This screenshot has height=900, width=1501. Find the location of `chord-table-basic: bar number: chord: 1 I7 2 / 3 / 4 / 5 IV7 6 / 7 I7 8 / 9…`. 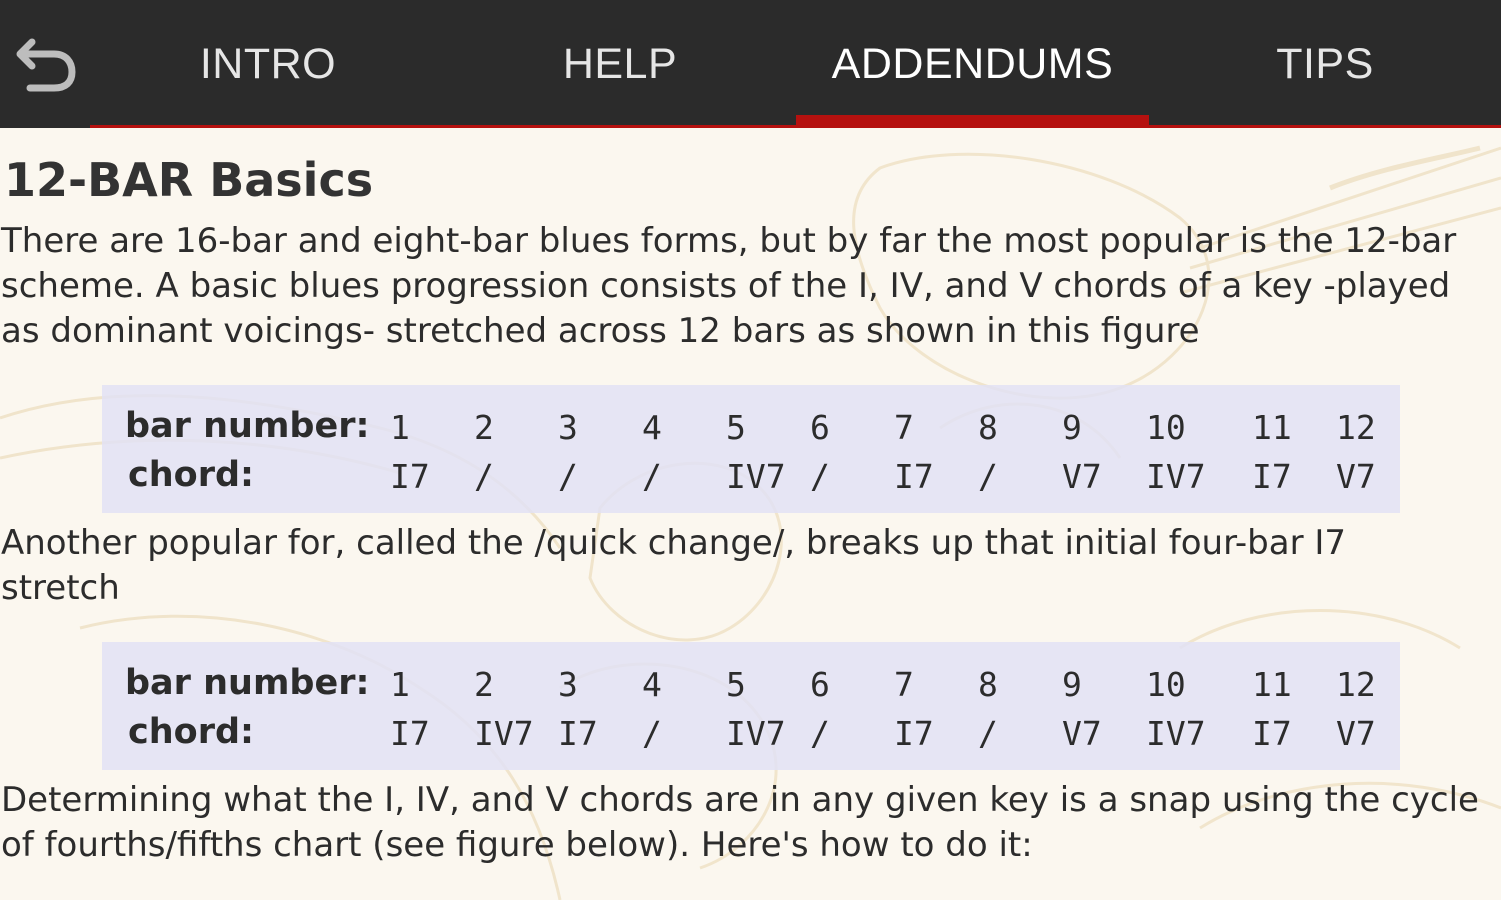

chord-table-basic: bar number: chord: 1 I7 2 / 3 / 4 / 5 IV7 6 / 7 I7 8 / 9… is located at coordinates (751, 449).